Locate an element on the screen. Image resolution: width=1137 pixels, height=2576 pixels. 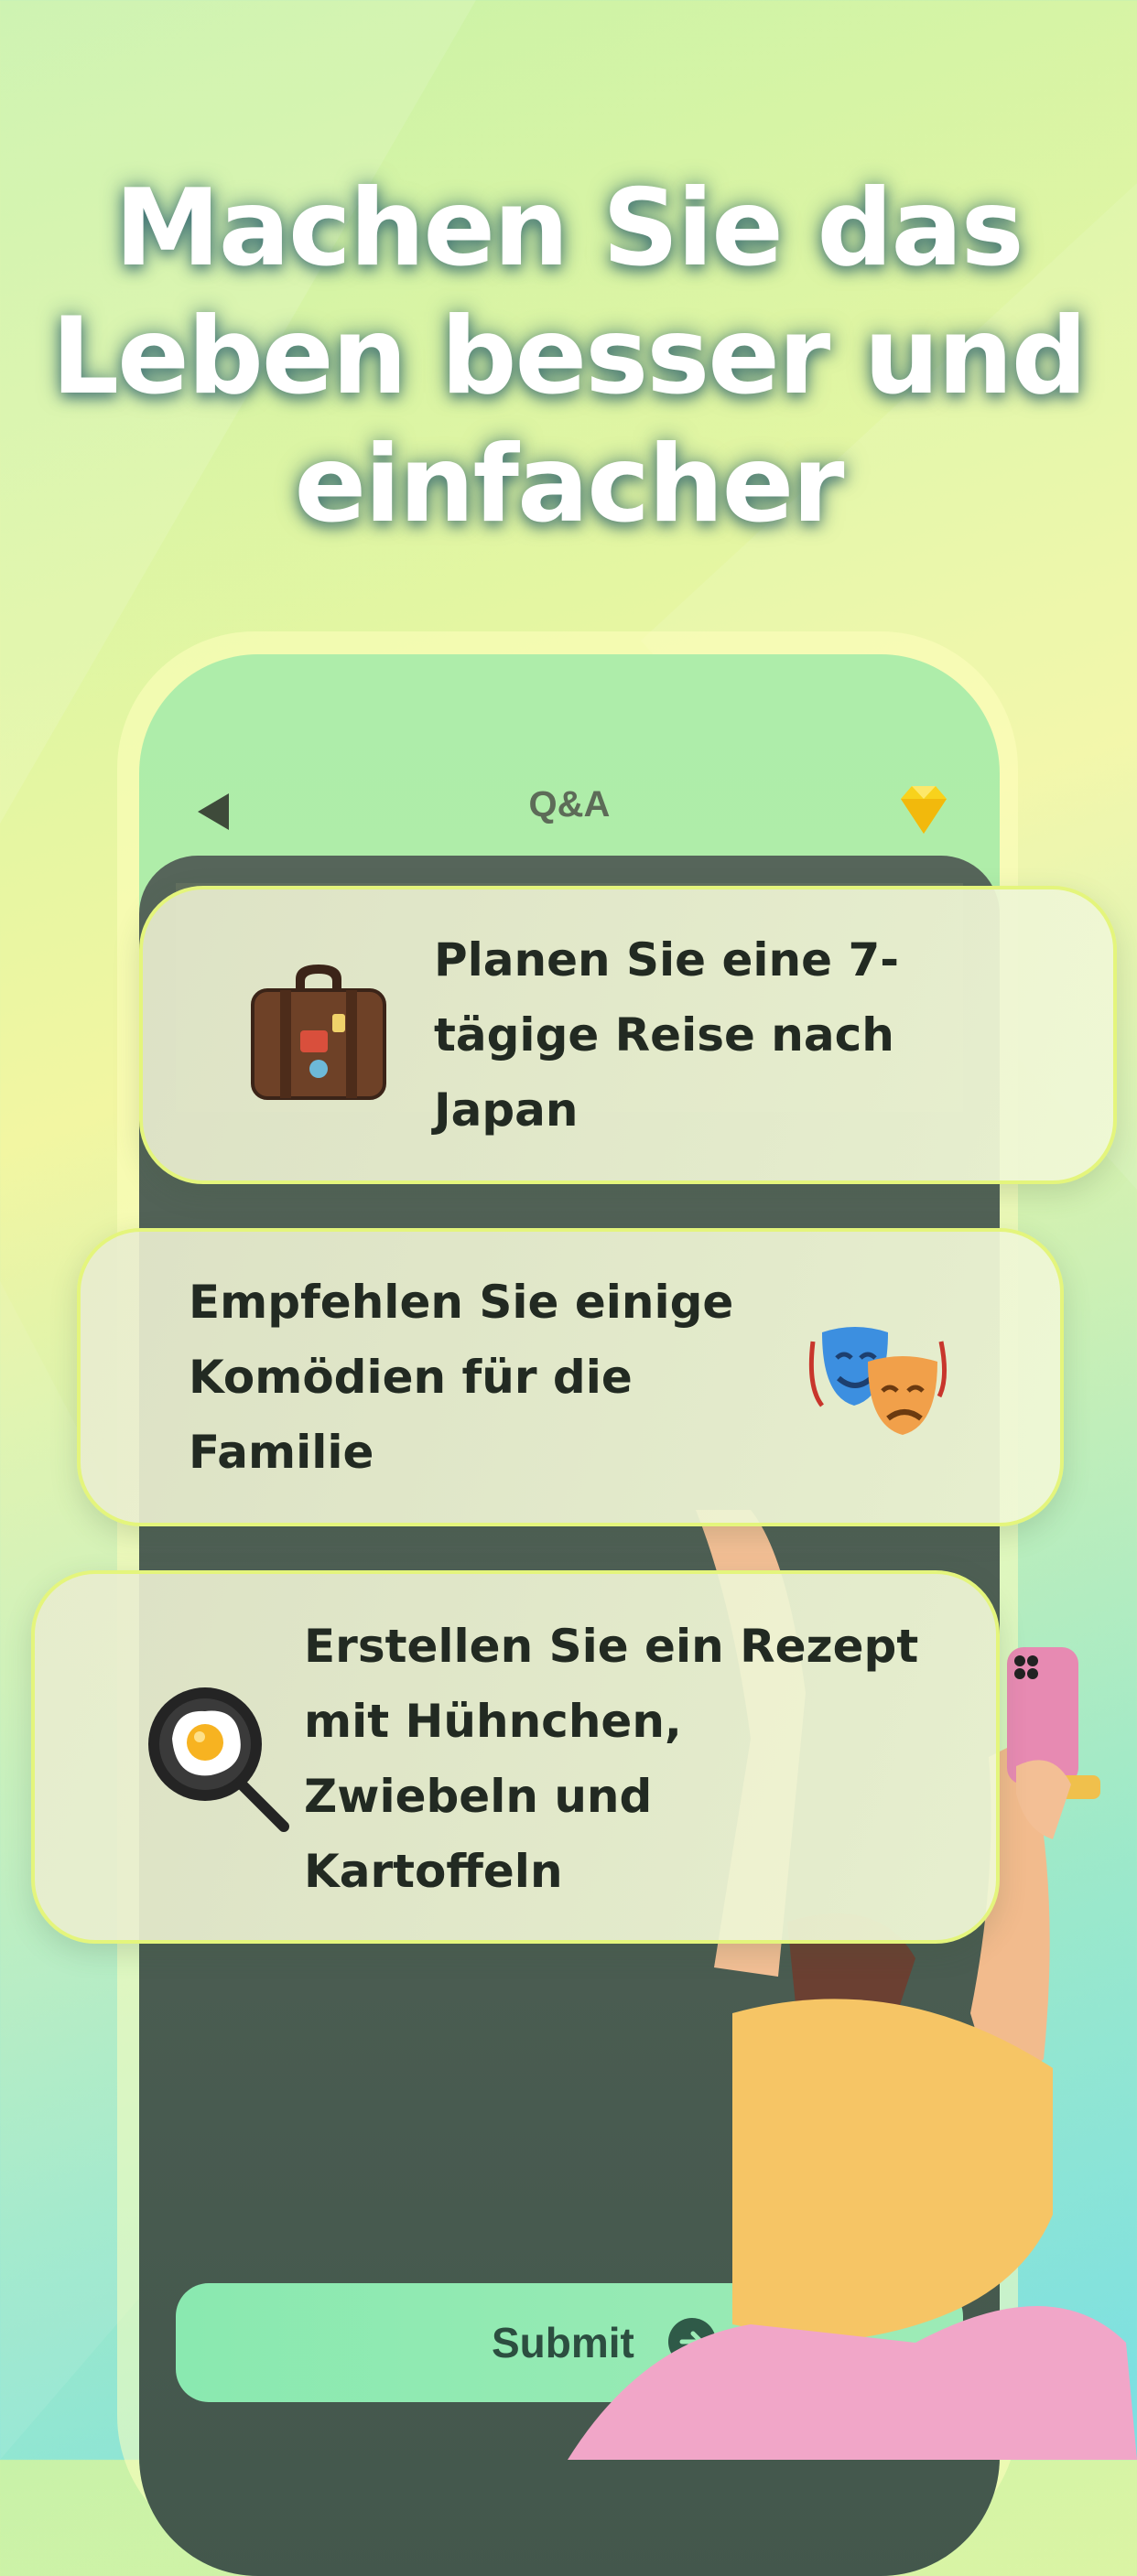
headline-line-1: Machen Sie das is located at coordinates (568, 228).